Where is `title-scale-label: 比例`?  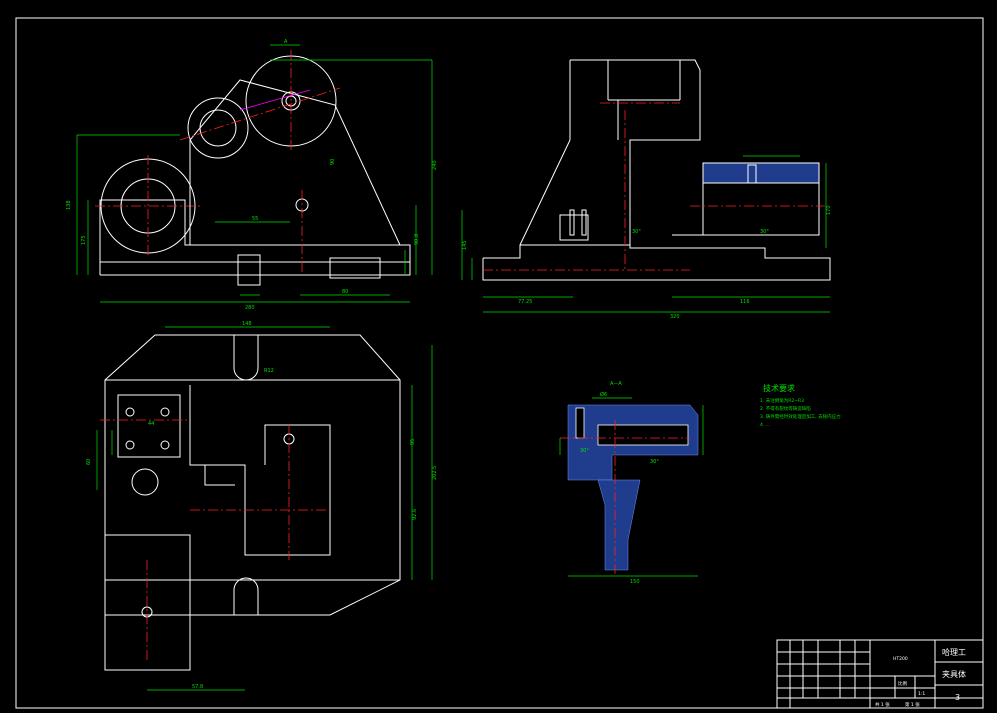 title-scale-label: 比例 is located at coordinates (902, 683).